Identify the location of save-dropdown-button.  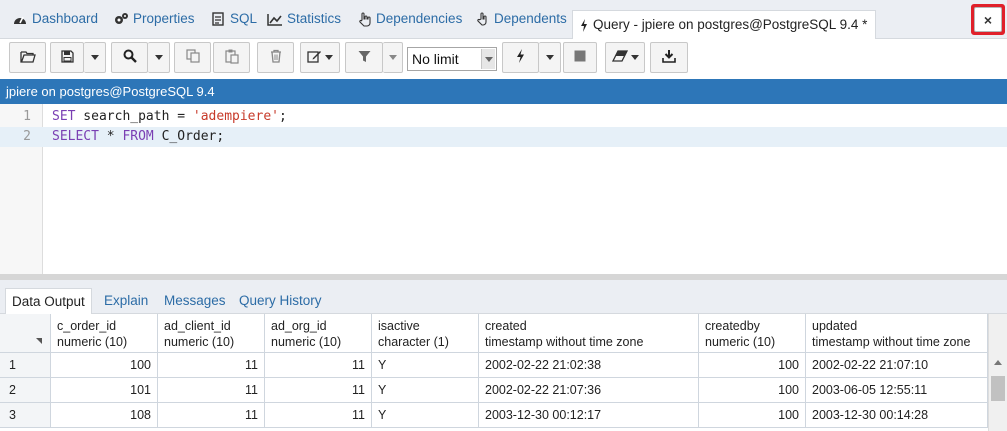
(95, 57).